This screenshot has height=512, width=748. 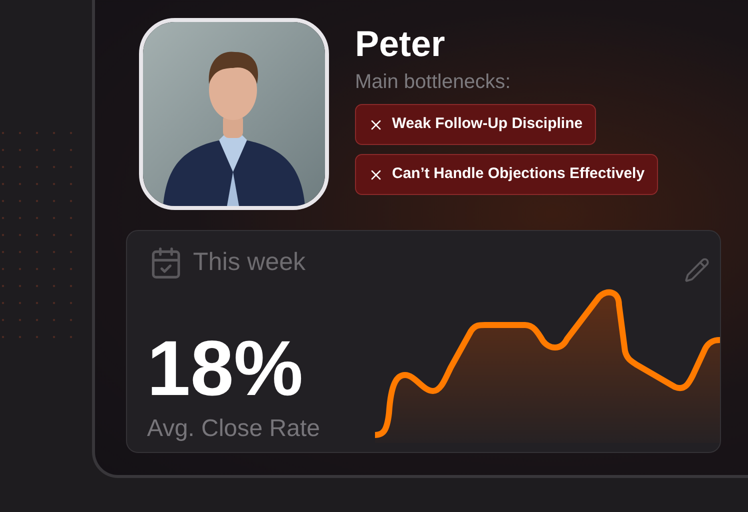 What do you see at coordinates (518, 174) in the screenshot?
I see `tag-text: Can’t Handle Objections Effectively` at bounding box center [518, 174].